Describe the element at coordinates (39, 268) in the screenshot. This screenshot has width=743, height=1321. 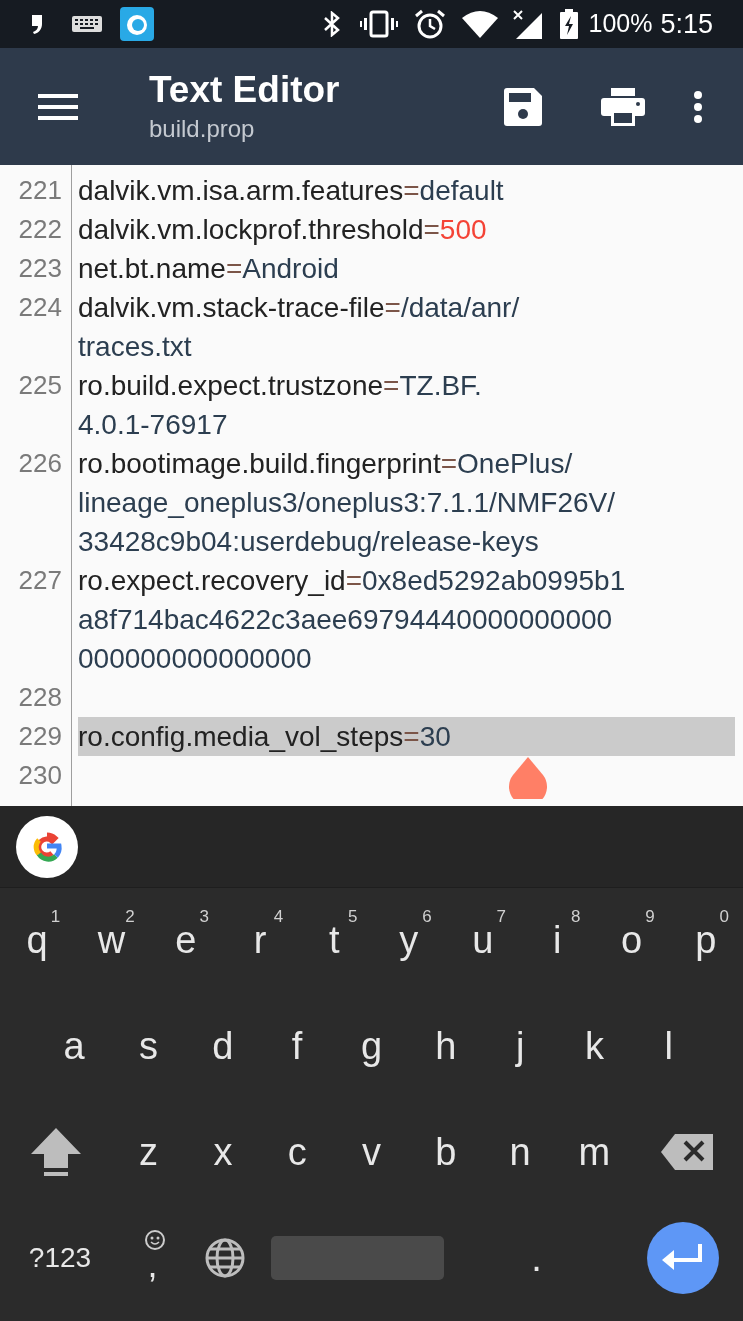
I see `line-number: 223` at that location.